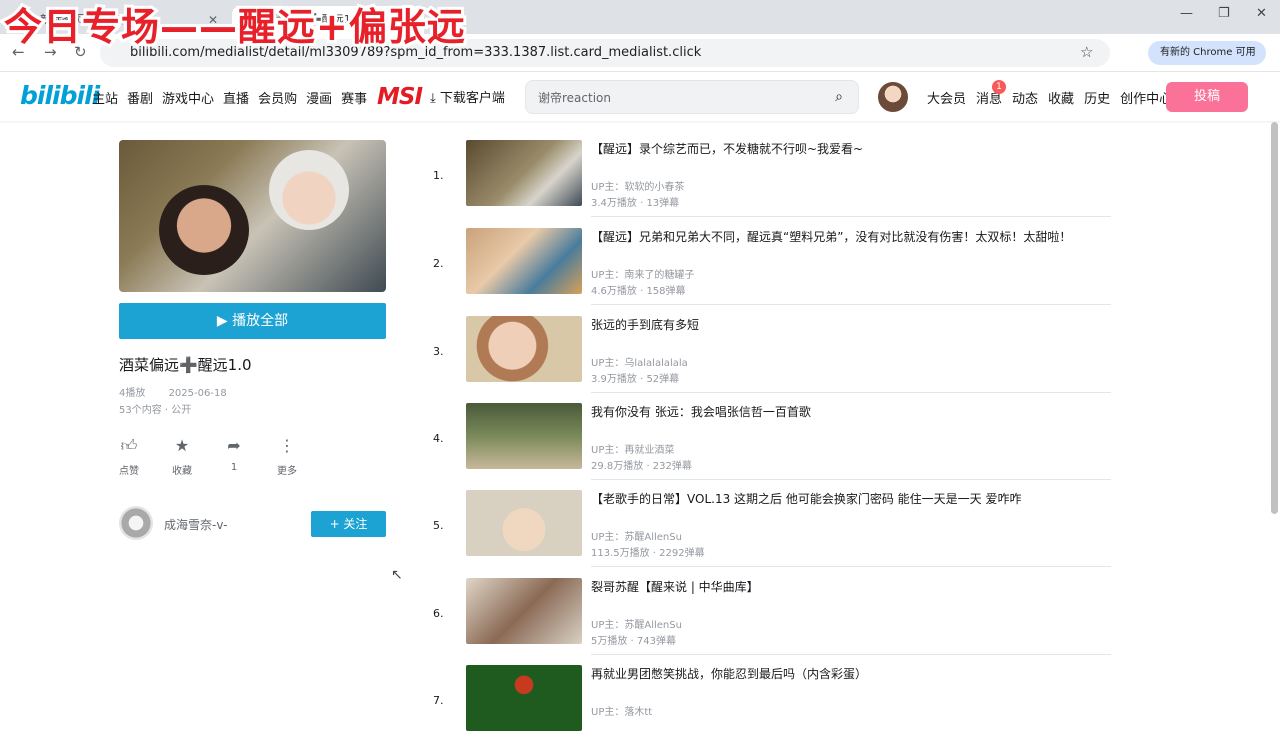 This screenshot has width=1280, height=751. What do you see at coordinates (729, 673) in the screenshot?
I see `video-title: 再就业男团憋笑挑战，你能忍到最后吗（内含彩蛋）` at bounding box center [729, 673].